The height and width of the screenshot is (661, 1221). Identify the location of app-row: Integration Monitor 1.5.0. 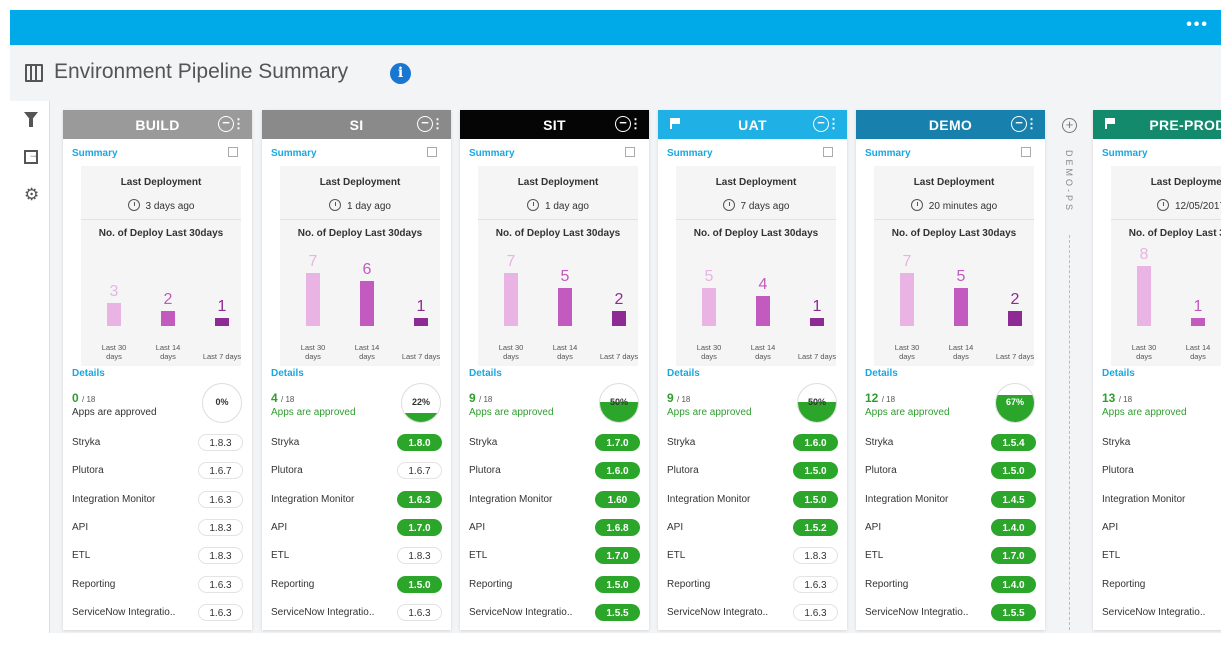
(752, 500).